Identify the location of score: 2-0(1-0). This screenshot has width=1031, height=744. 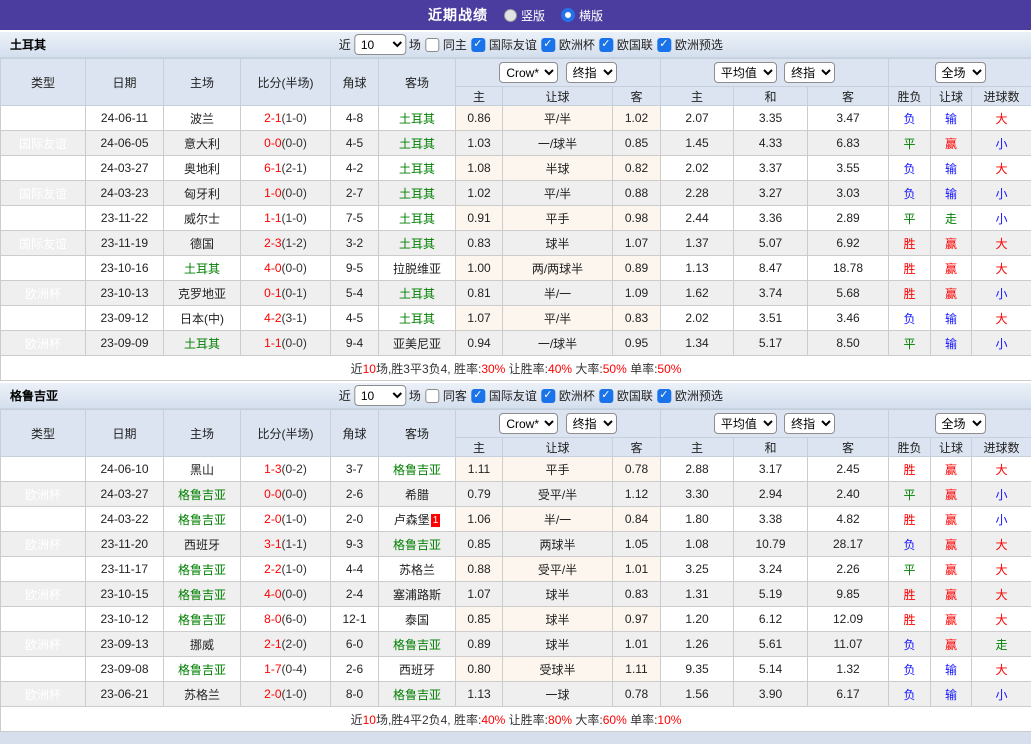
(285, 519).